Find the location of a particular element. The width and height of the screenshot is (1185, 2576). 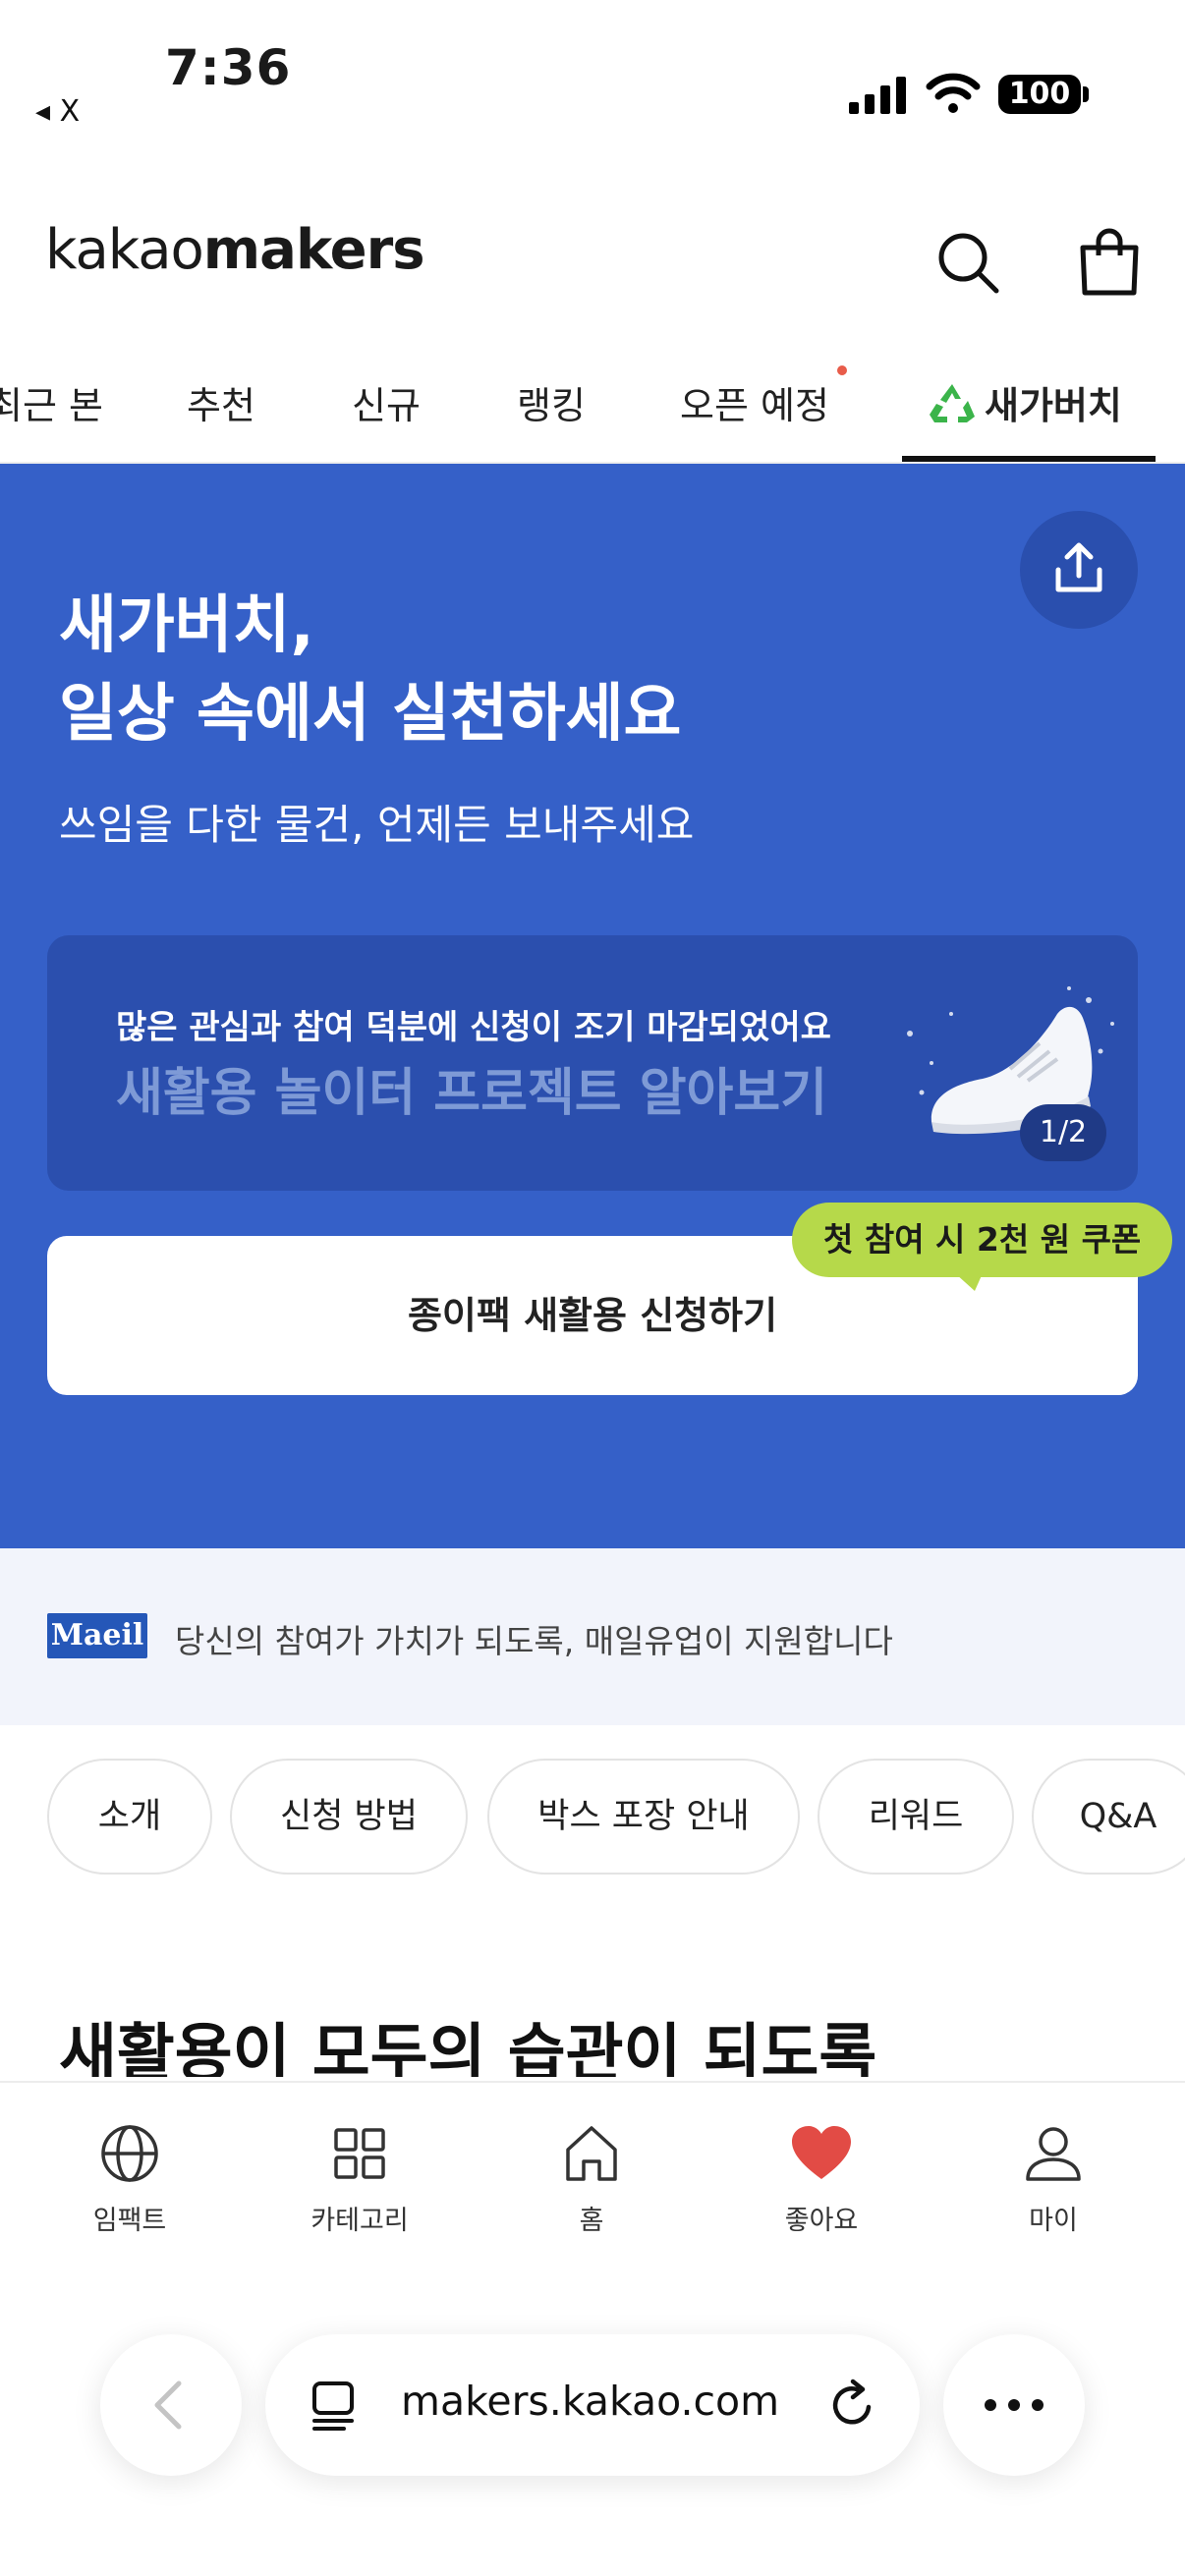

nav-impact: 임팩트 is located at coordinates (130, 2179).